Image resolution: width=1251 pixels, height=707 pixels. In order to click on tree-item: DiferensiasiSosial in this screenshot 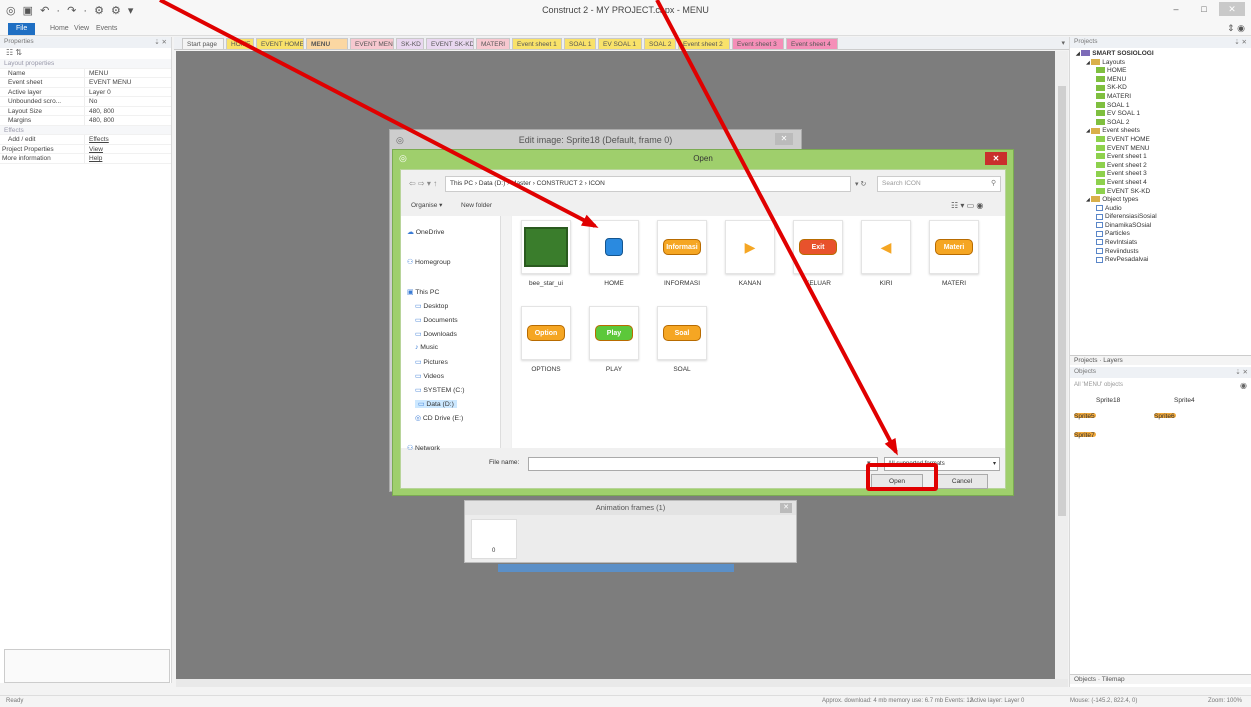, I will do `click(1160, 217)`.